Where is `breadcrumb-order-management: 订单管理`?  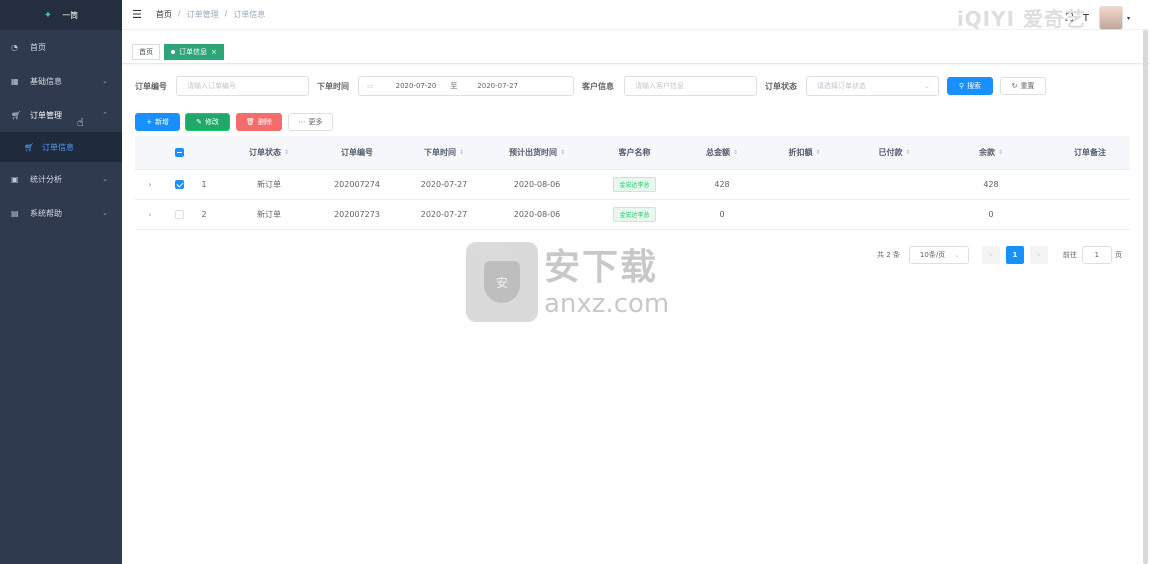
breadcrumb-order-management: 订单管理 is located at coordinates (203, 14).